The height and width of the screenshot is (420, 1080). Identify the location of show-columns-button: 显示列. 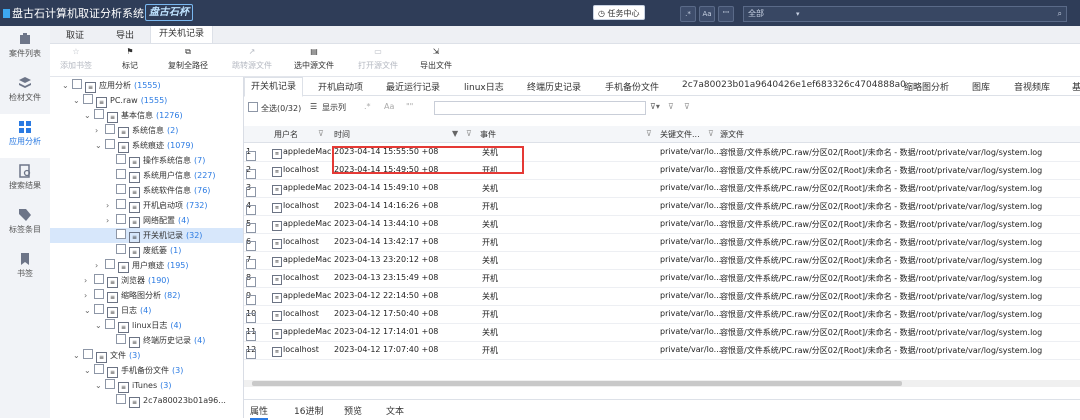
(334, 107).